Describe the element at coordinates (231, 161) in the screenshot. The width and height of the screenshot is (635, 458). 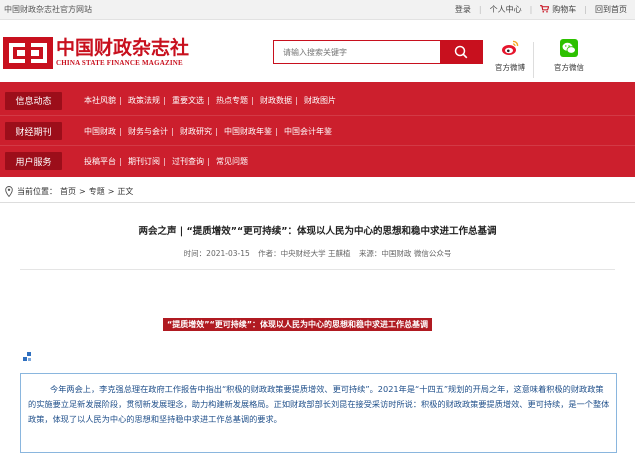
I see `nav-item: 常见问题` at that location.